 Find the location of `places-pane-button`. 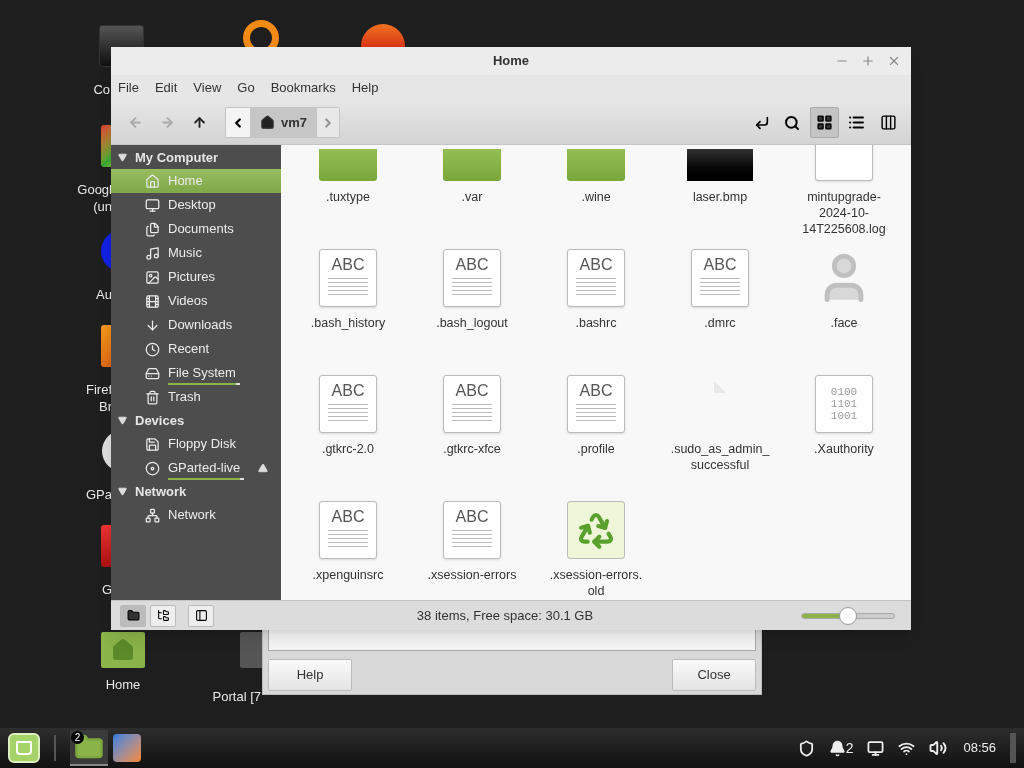

places-pane-button is located at coordinates (133, 615).